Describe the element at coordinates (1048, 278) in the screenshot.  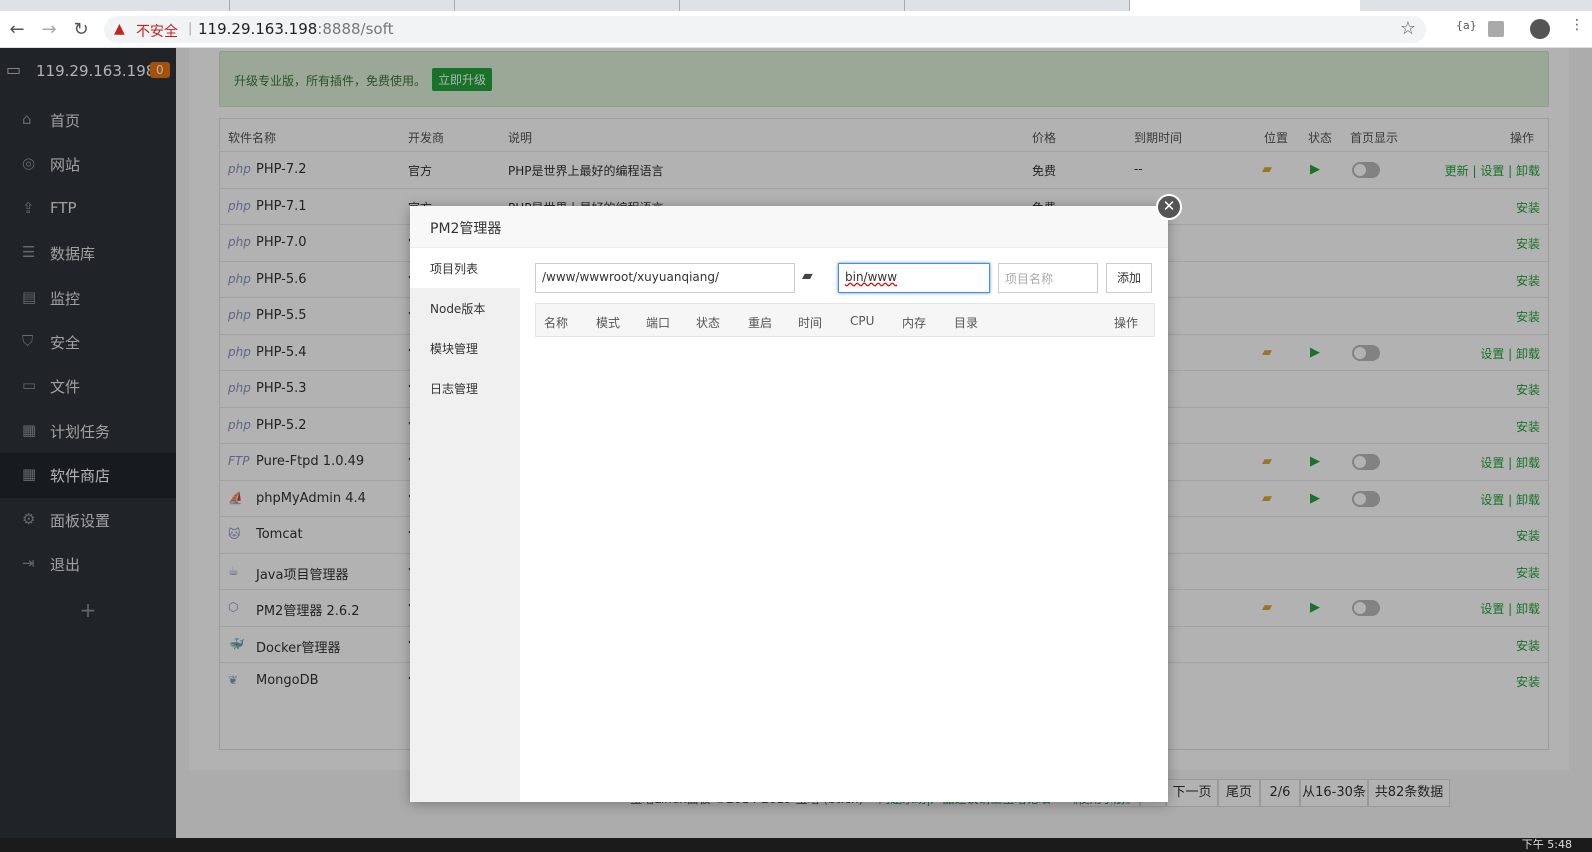
I see `project-name-input: 项目名称` at that location.